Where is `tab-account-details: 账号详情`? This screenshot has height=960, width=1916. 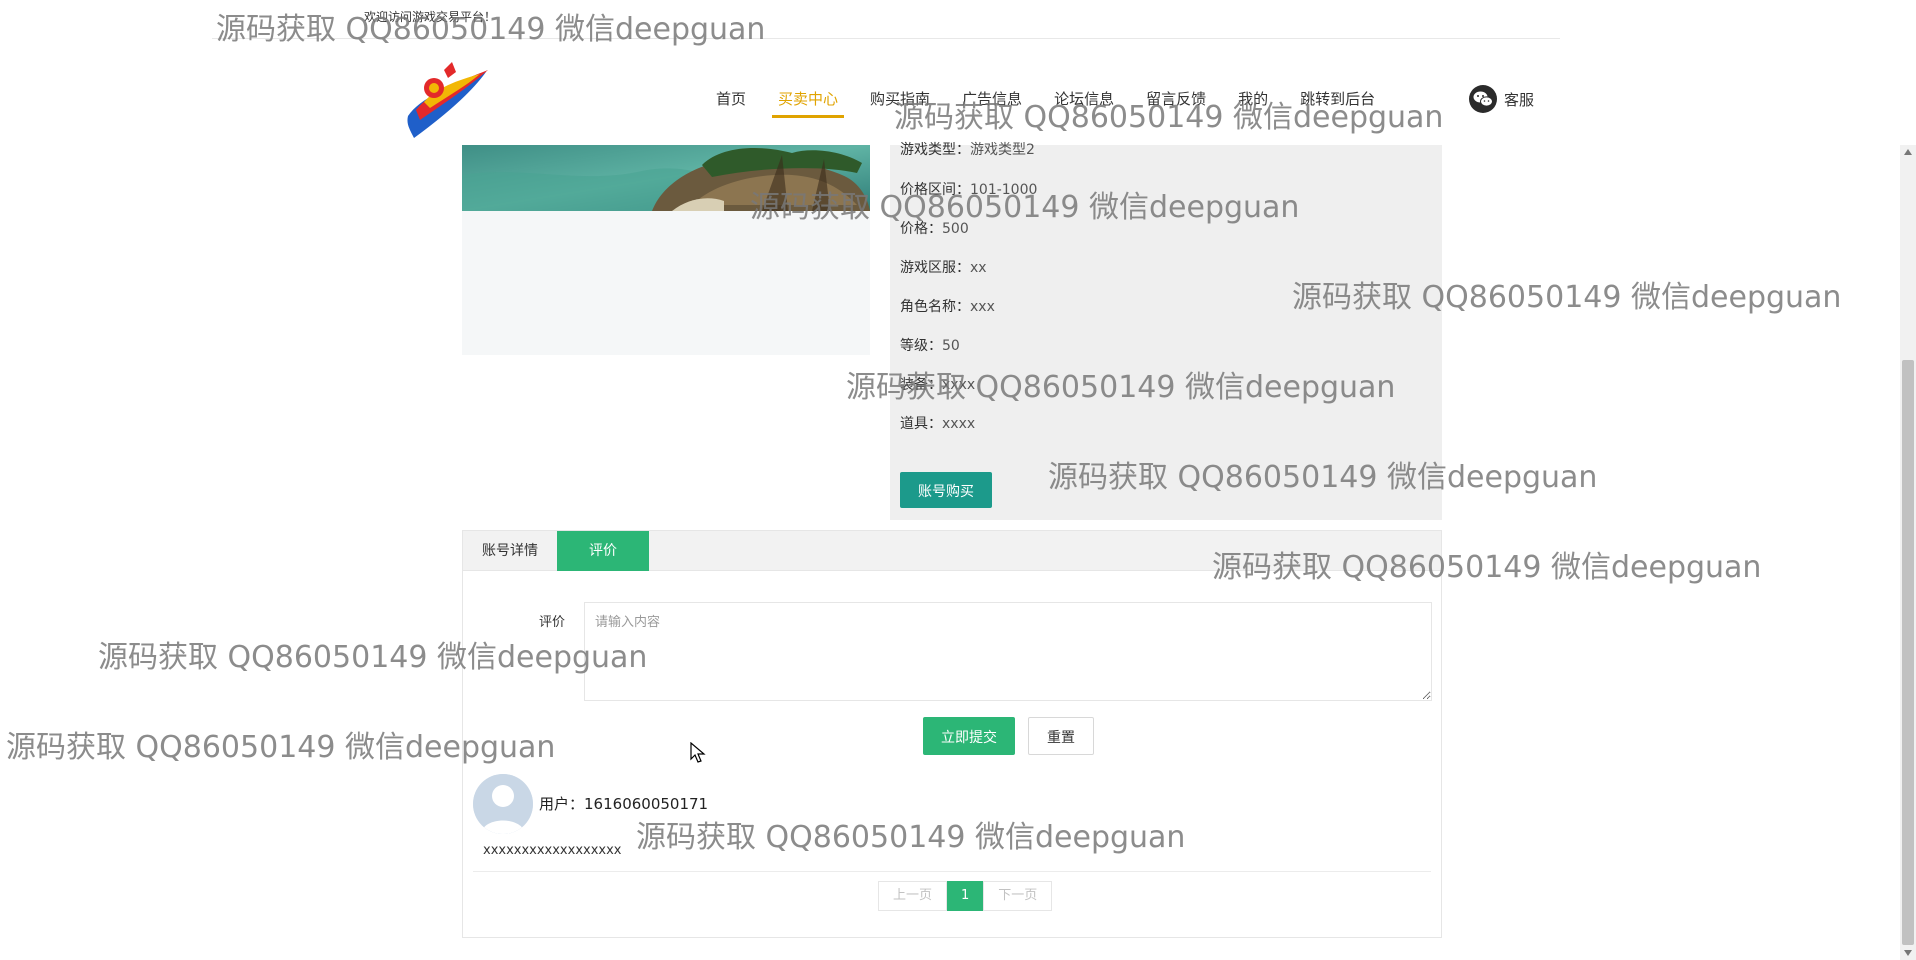
tab-account-details: 账号详情 is located at coordinates (510, 551).